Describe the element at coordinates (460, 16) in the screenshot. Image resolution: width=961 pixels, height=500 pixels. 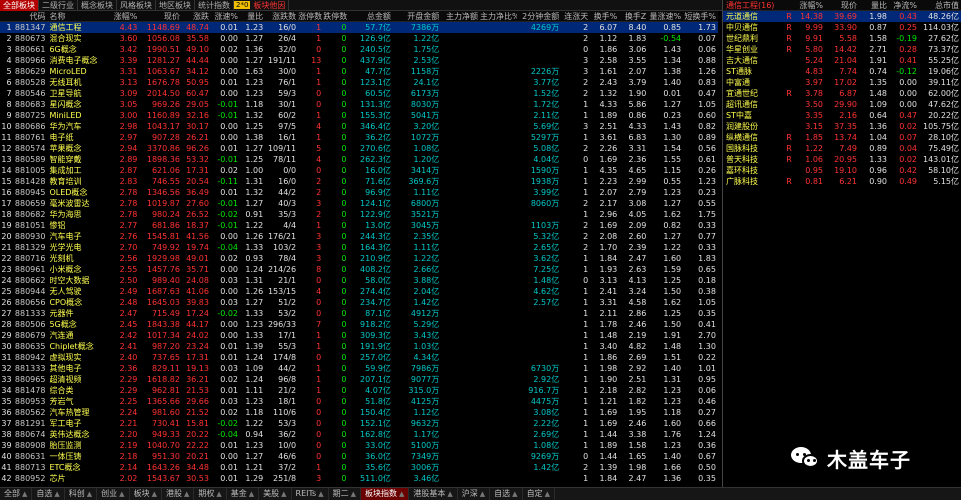
I see `column-header: 主力净额` at that location.